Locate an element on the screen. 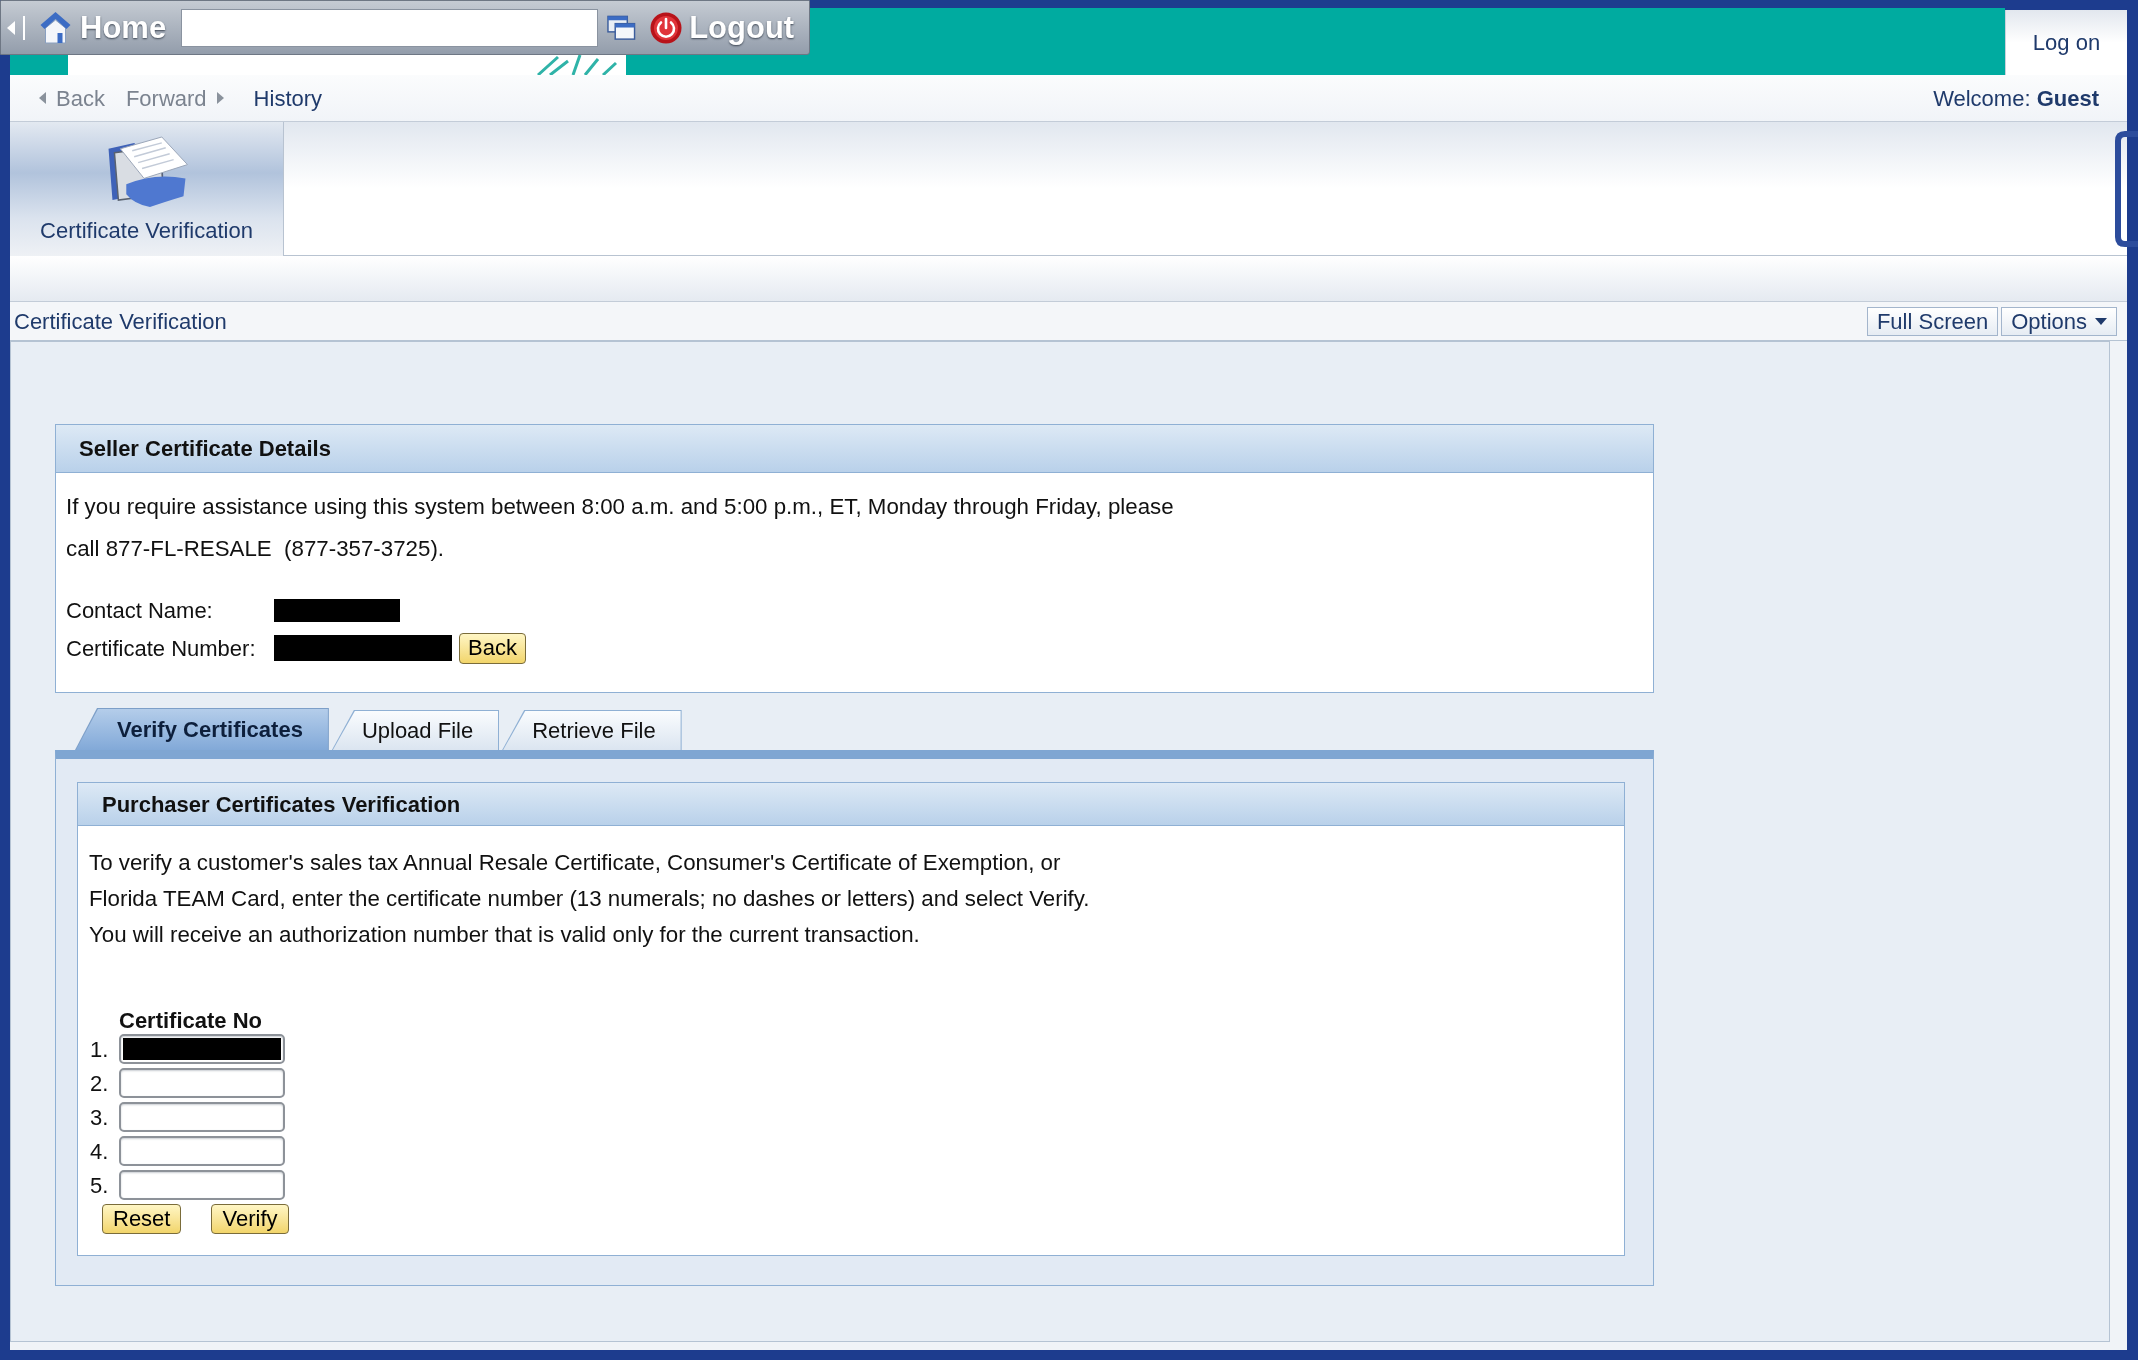 The image size is (2138, 1360). tab: Upload File is located at coordinates (415, 730).